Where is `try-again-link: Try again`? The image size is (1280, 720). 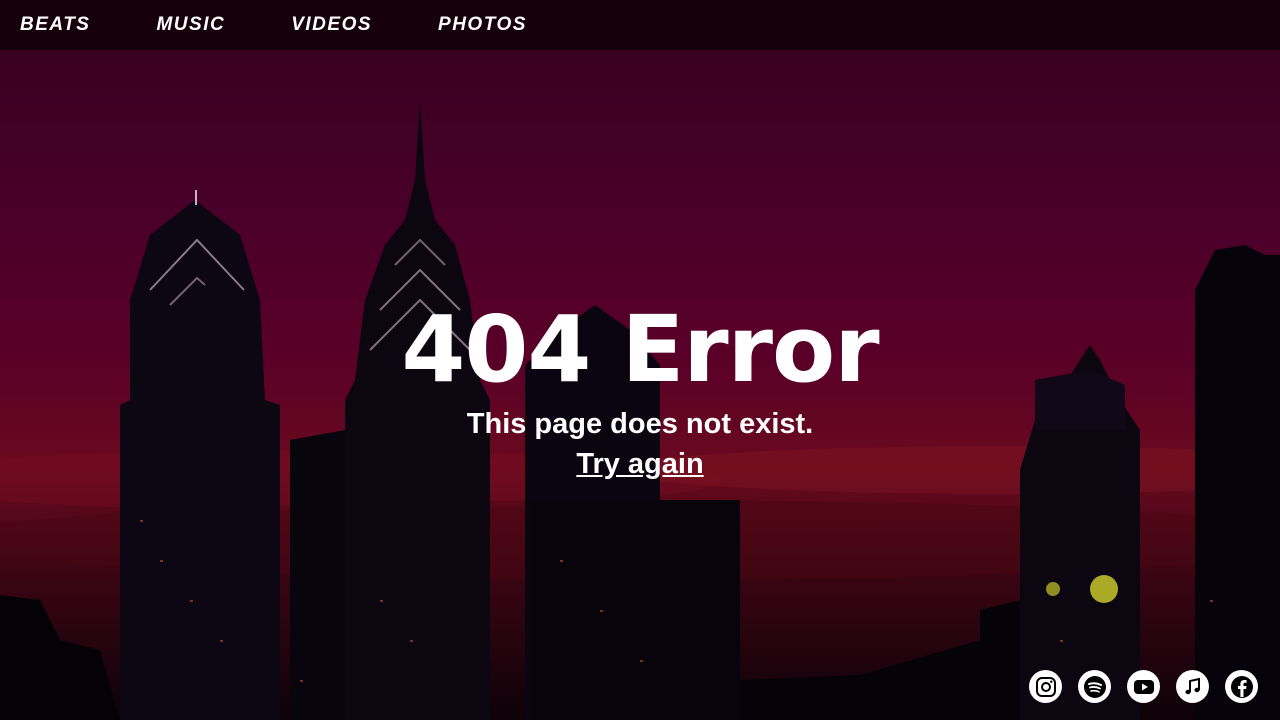 try-again-link: Try again is located at coordinates (639, 464).